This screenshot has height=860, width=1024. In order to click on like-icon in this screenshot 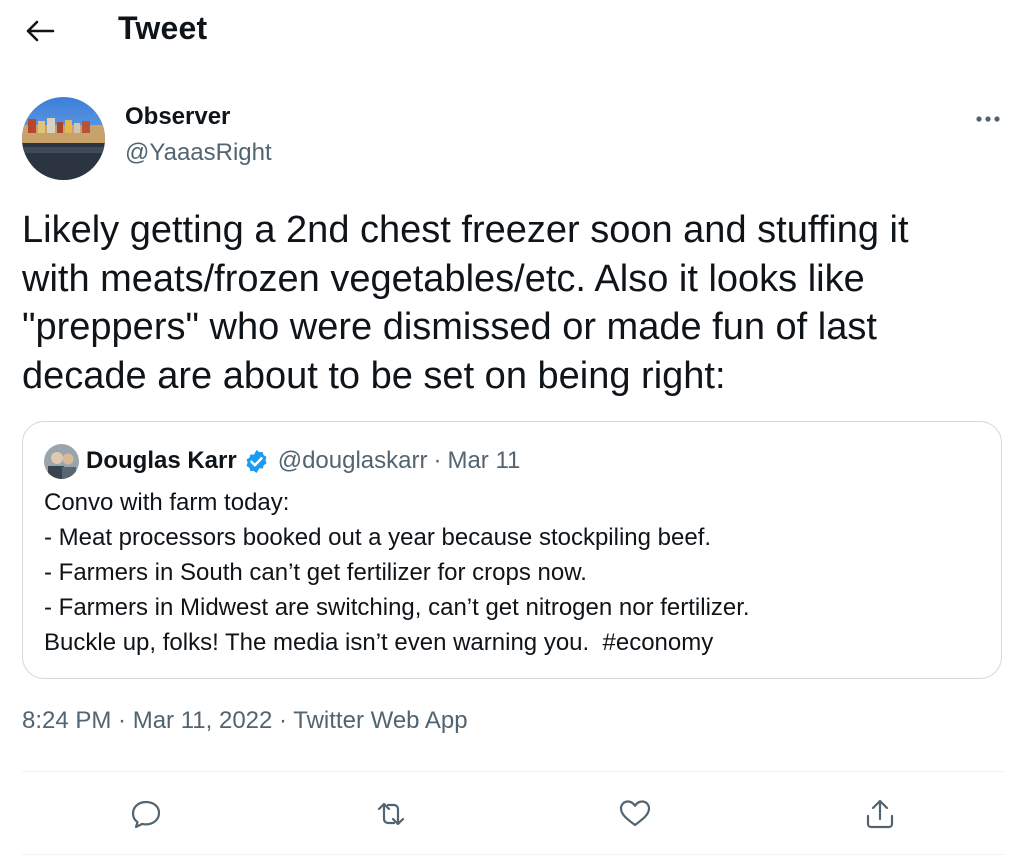, I will do `click(635, 813)`.